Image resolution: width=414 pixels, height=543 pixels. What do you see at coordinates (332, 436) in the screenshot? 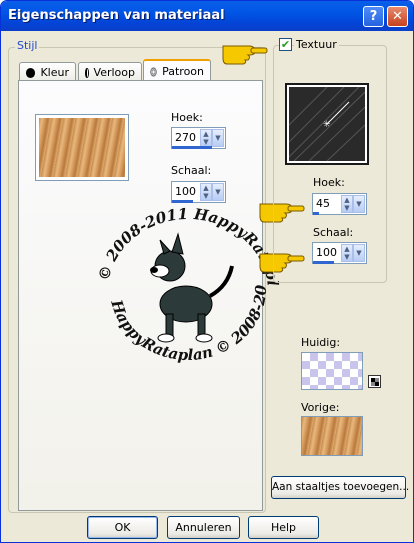
I see `previous-swatch` at bounding box center [332, 436].